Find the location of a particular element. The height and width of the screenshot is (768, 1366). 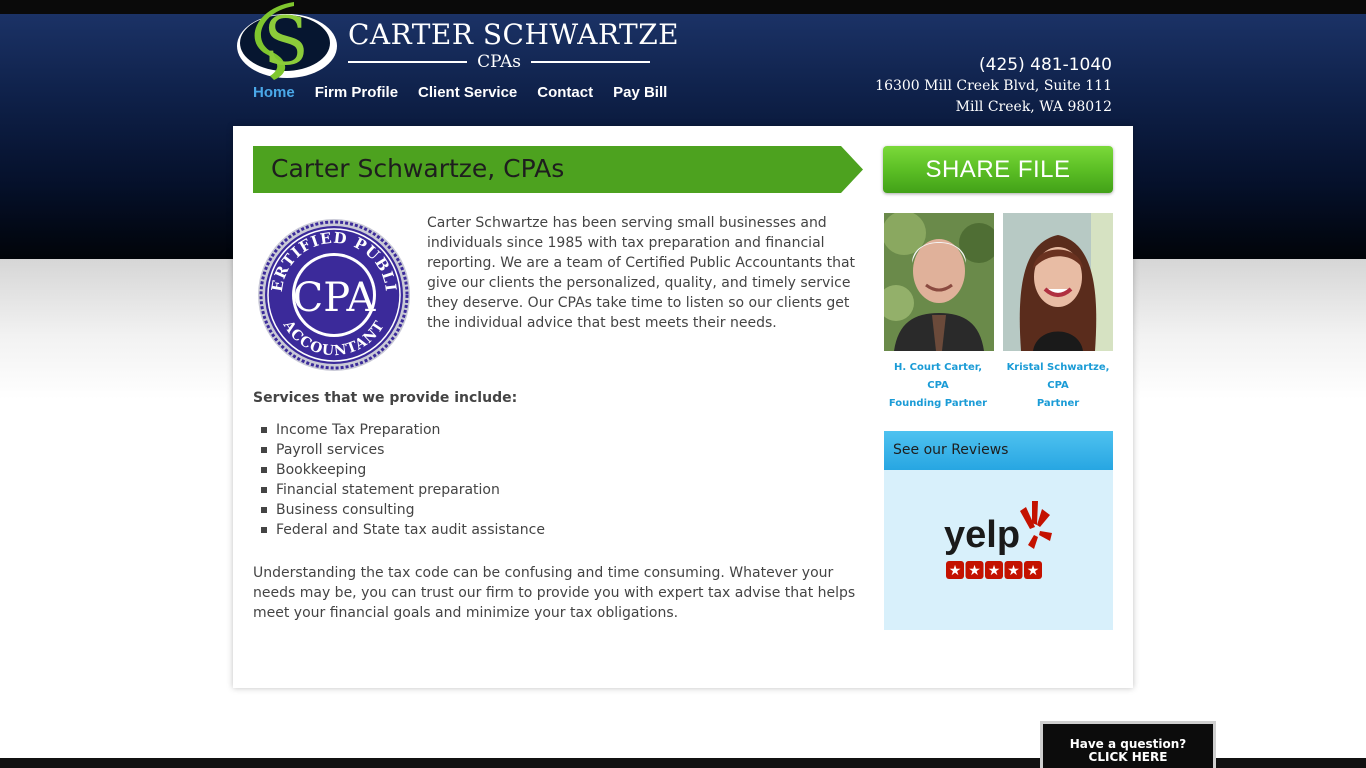

cpa-seal-icon: CERTIFIED PUBLIC ACCOUNTANT CPA is located at coordinates (329, 287).